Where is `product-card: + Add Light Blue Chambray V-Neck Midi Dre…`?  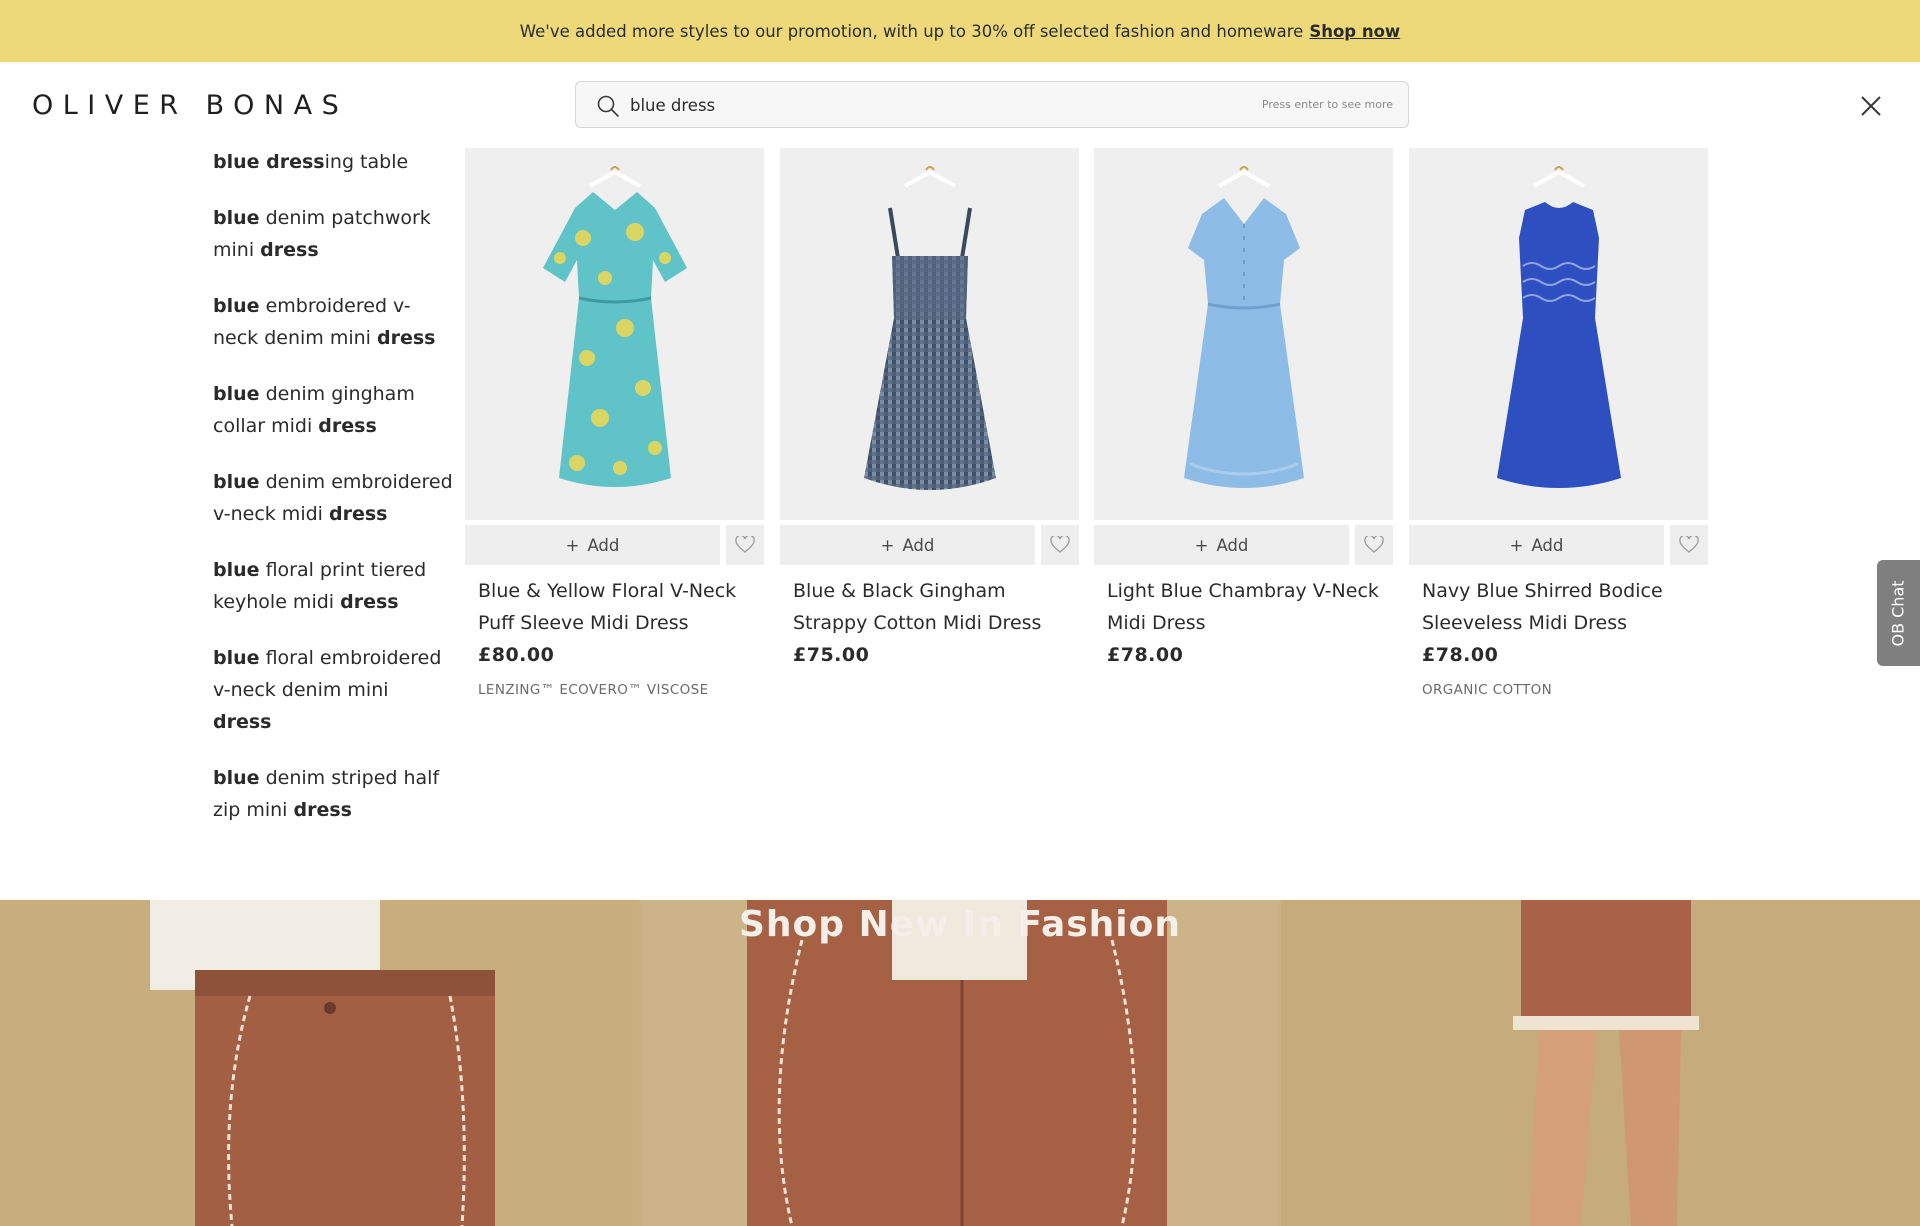
product-card: + Add Light Blue Chambray V-Neck Midi Dre… is located at coordinates (1243, 415).